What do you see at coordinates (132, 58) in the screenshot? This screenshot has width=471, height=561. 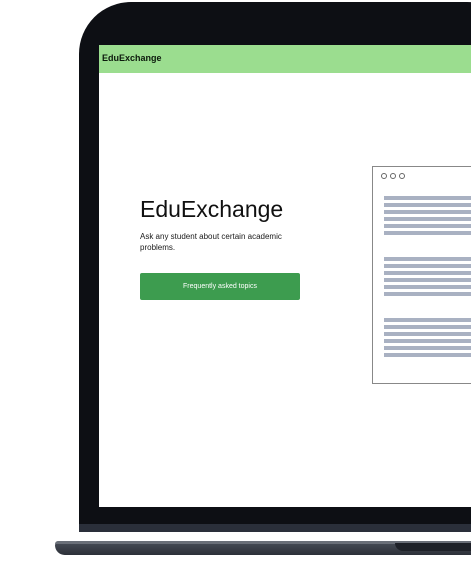 I see `brand-logo-link: EduExchange` at bounding box center [132, 58].